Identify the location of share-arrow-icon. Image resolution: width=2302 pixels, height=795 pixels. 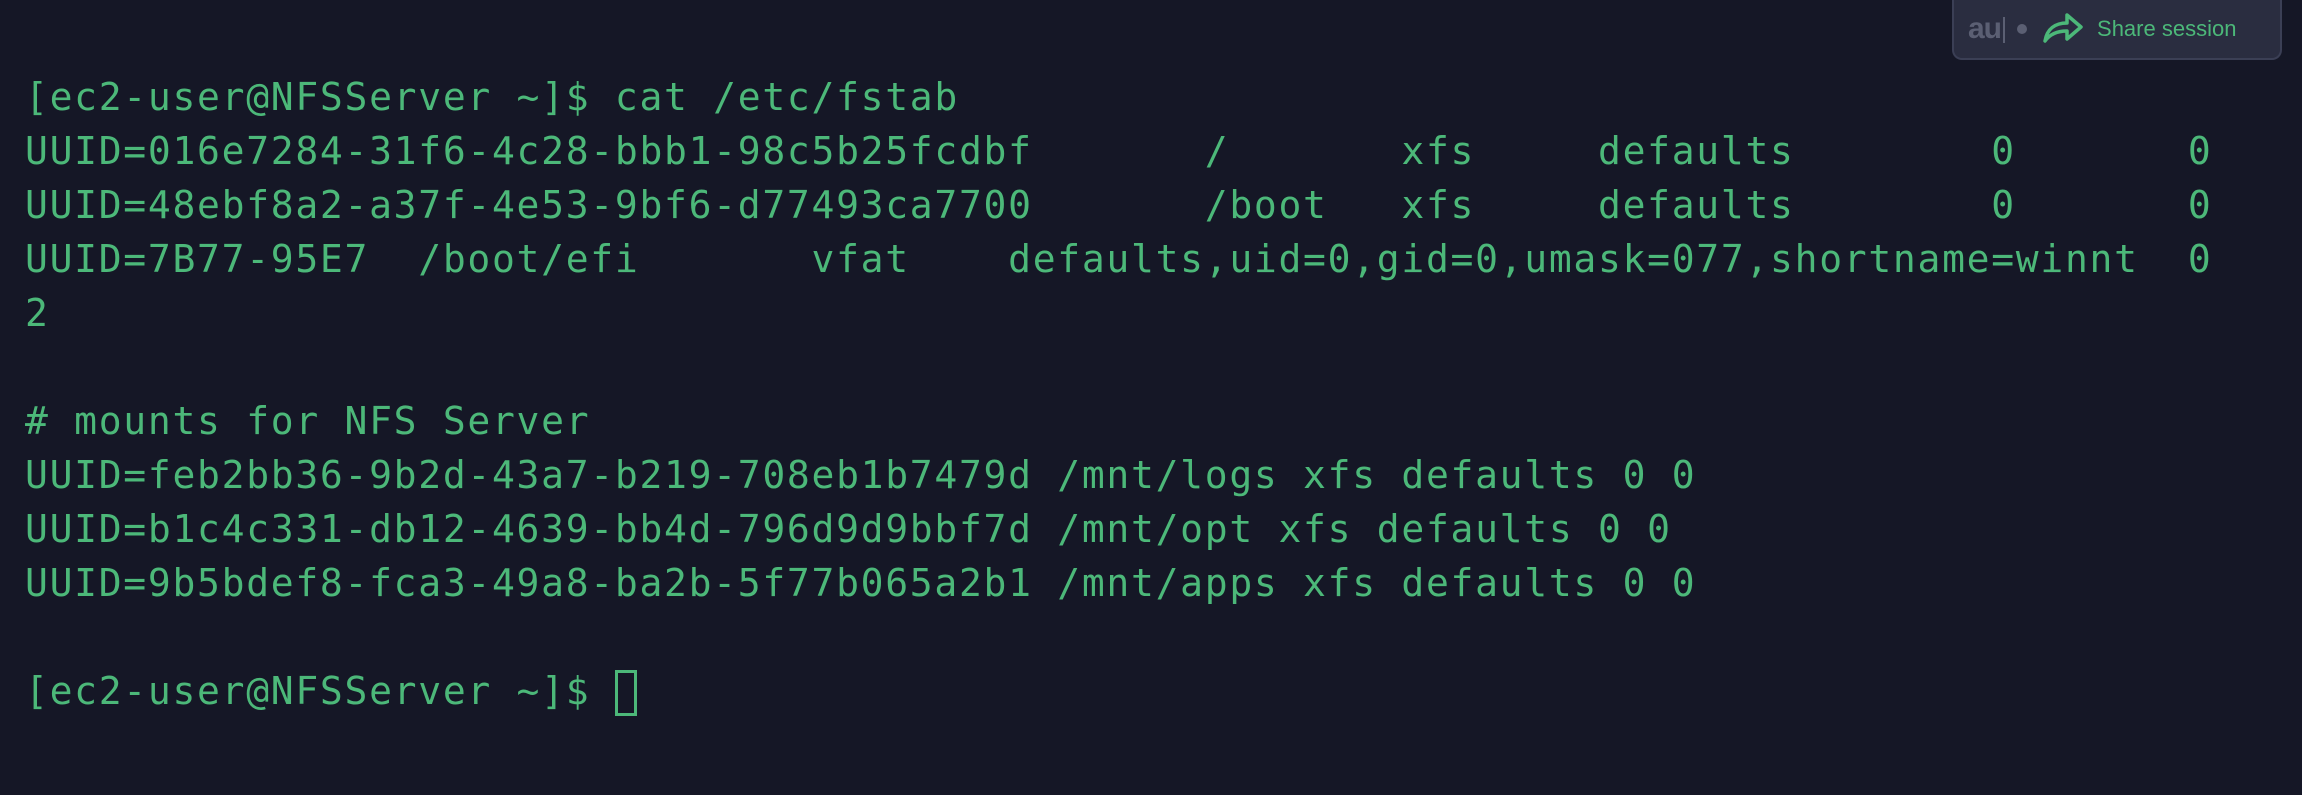
(2063, 29).